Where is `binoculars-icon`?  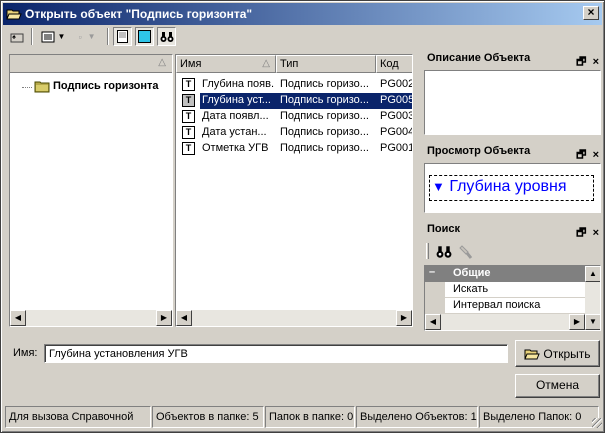 binoculars-icon is located at coordinates (444, 252).